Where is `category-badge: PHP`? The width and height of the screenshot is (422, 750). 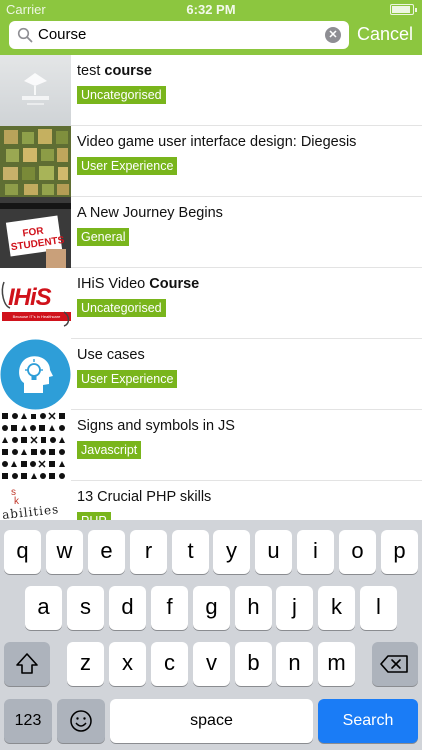
category-badge: PHP is located at coordinates (94, 516).